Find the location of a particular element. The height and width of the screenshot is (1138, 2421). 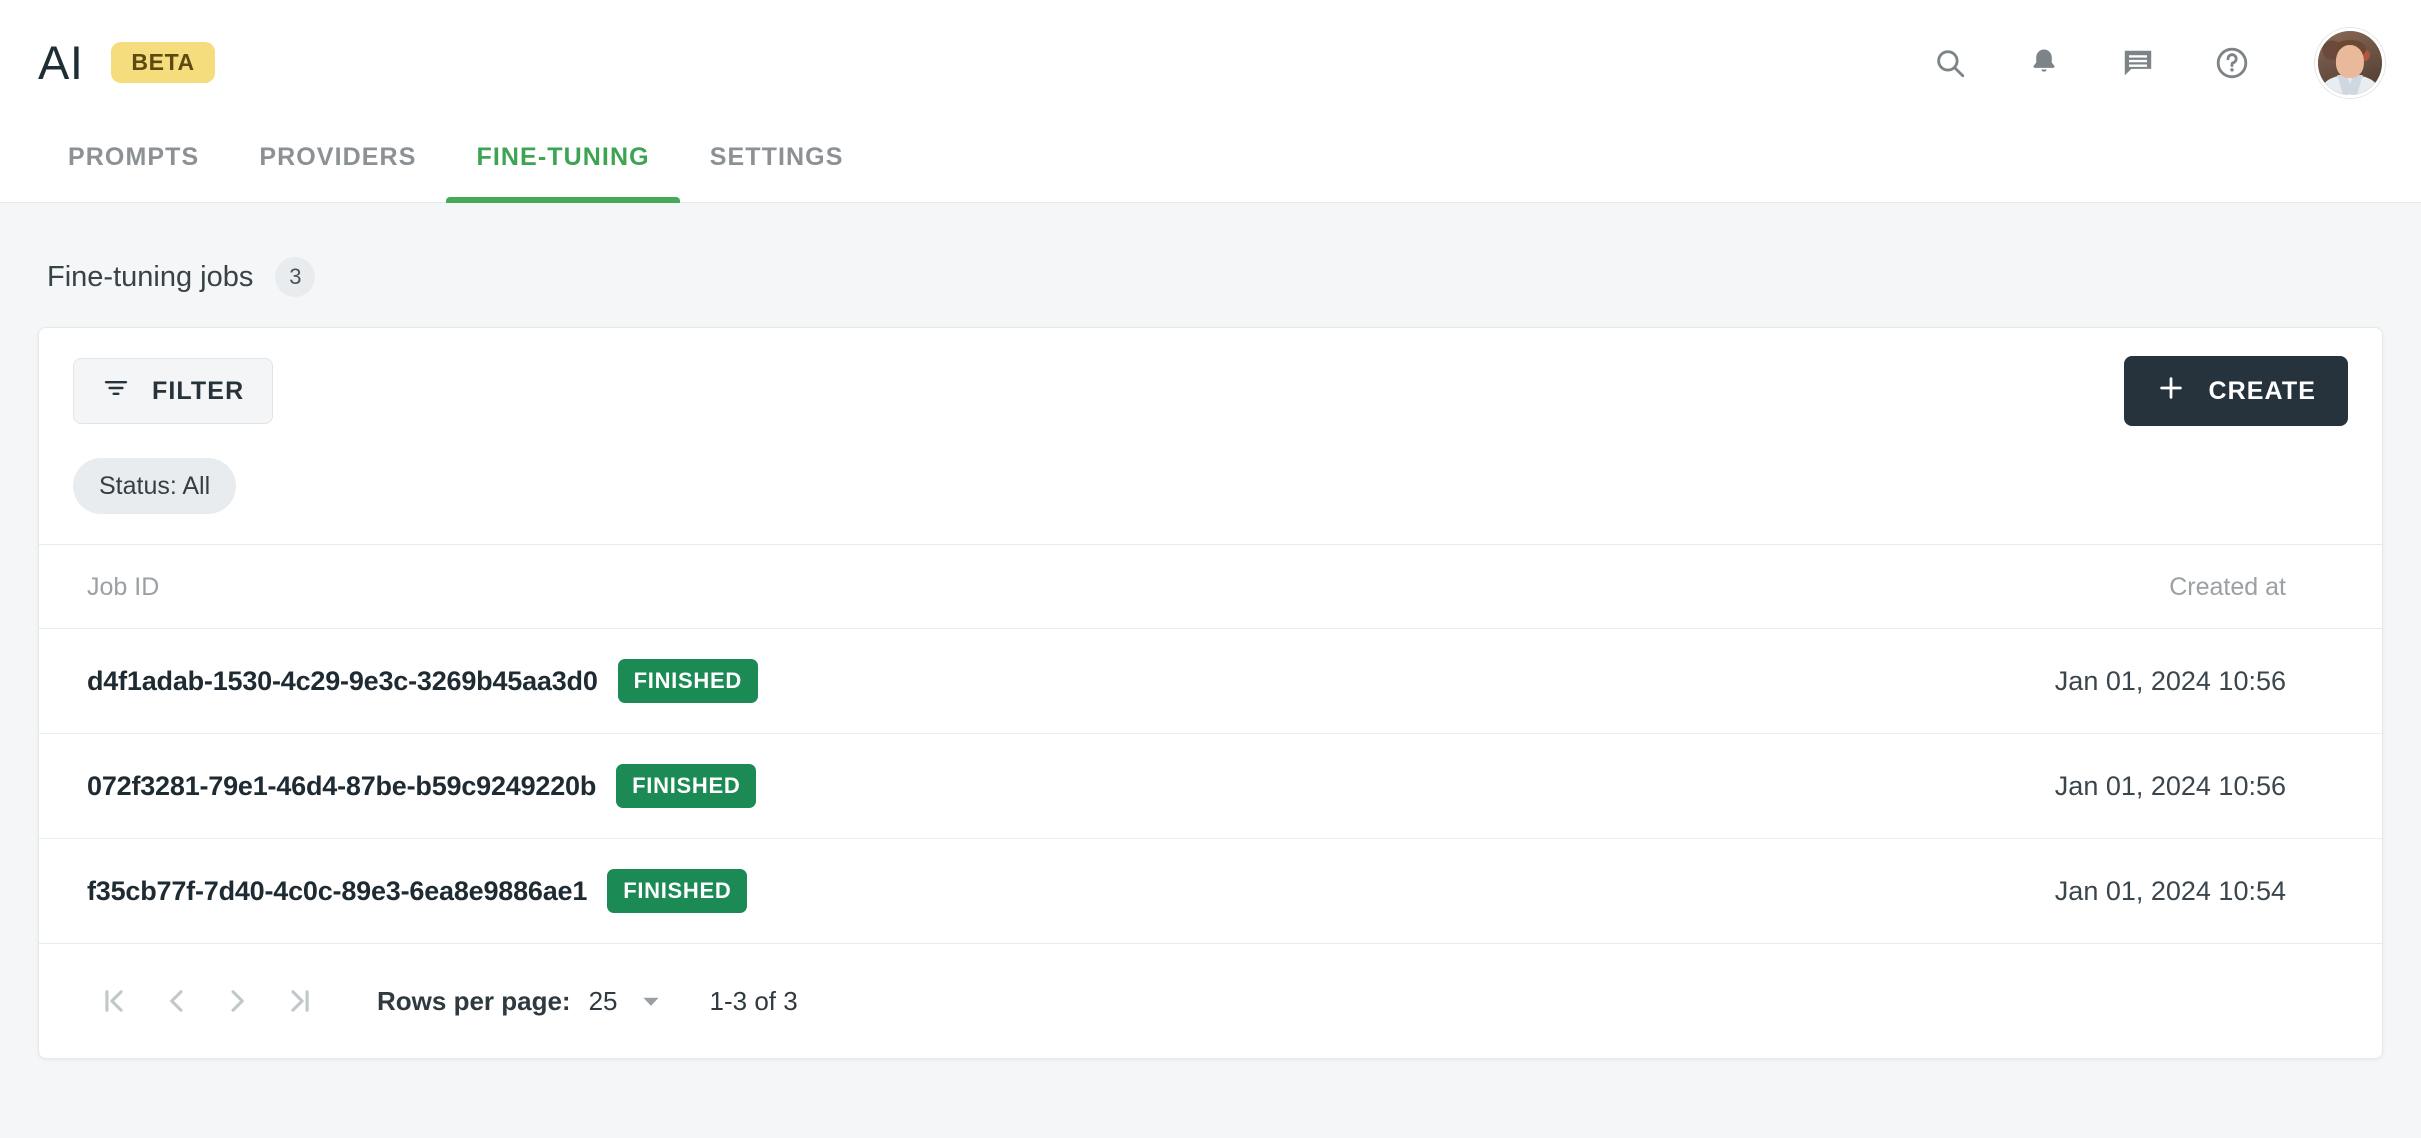

card-toolbar: FILTER CREATE is located at coordinates (1210, 390).